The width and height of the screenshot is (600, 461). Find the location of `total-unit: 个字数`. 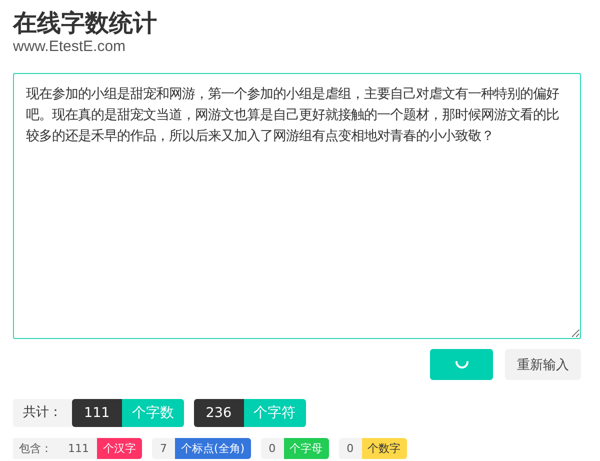

total-unit: 个字数 is located at coordinates (153, 413).